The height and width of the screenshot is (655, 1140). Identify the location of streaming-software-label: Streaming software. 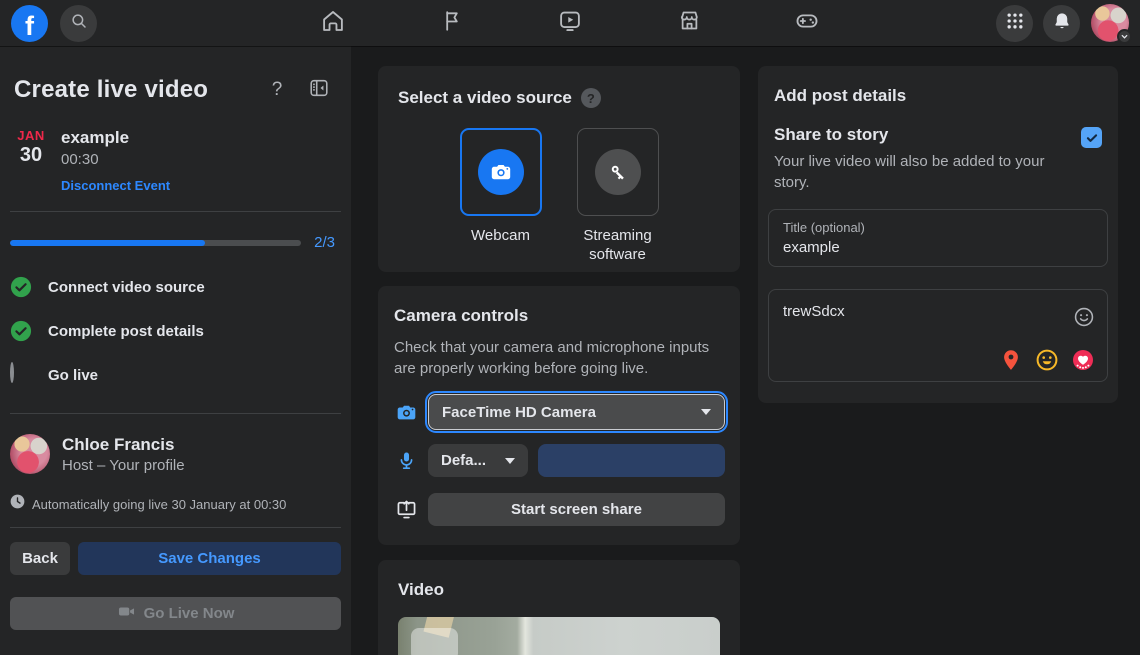
(617, 245).